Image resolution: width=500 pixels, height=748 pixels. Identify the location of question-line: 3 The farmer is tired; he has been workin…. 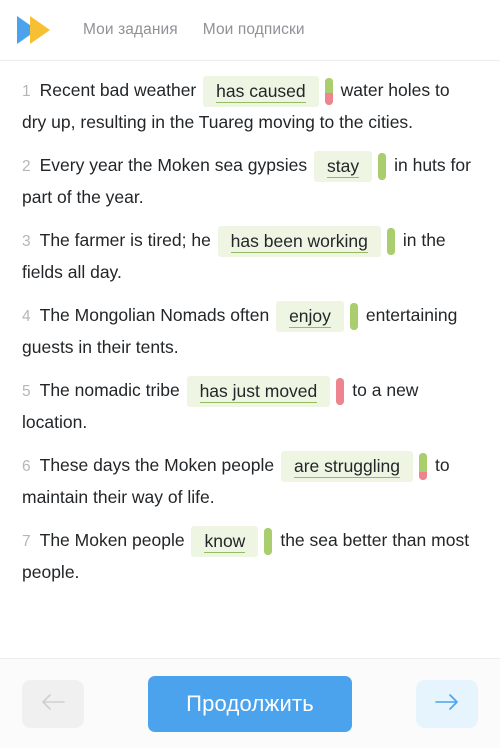
(250, 256).